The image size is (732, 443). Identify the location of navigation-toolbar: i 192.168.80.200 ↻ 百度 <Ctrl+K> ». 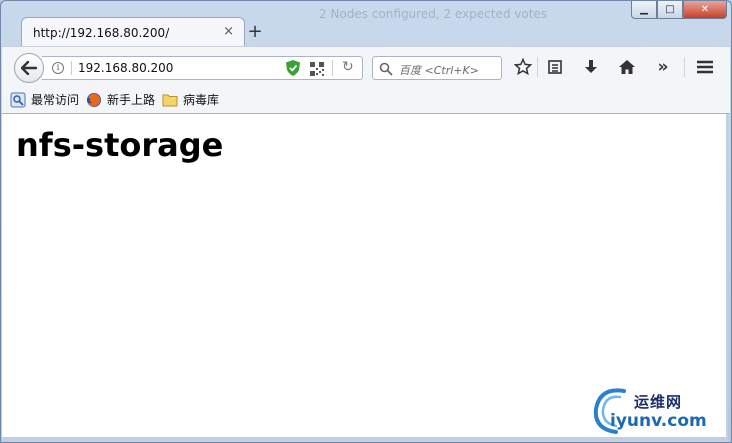
(366, 66).